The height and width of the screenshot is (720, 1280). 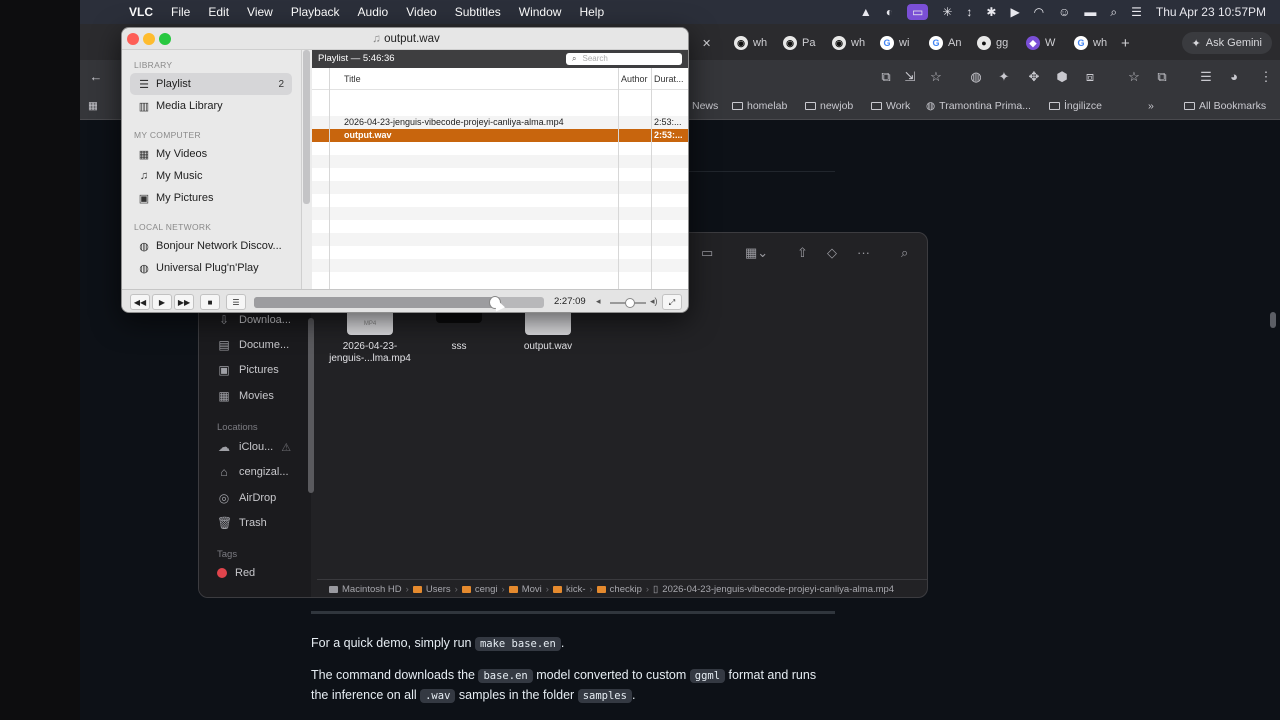 I want to click on menu-subtitles: Subtitles, so click(x=478, y=12).